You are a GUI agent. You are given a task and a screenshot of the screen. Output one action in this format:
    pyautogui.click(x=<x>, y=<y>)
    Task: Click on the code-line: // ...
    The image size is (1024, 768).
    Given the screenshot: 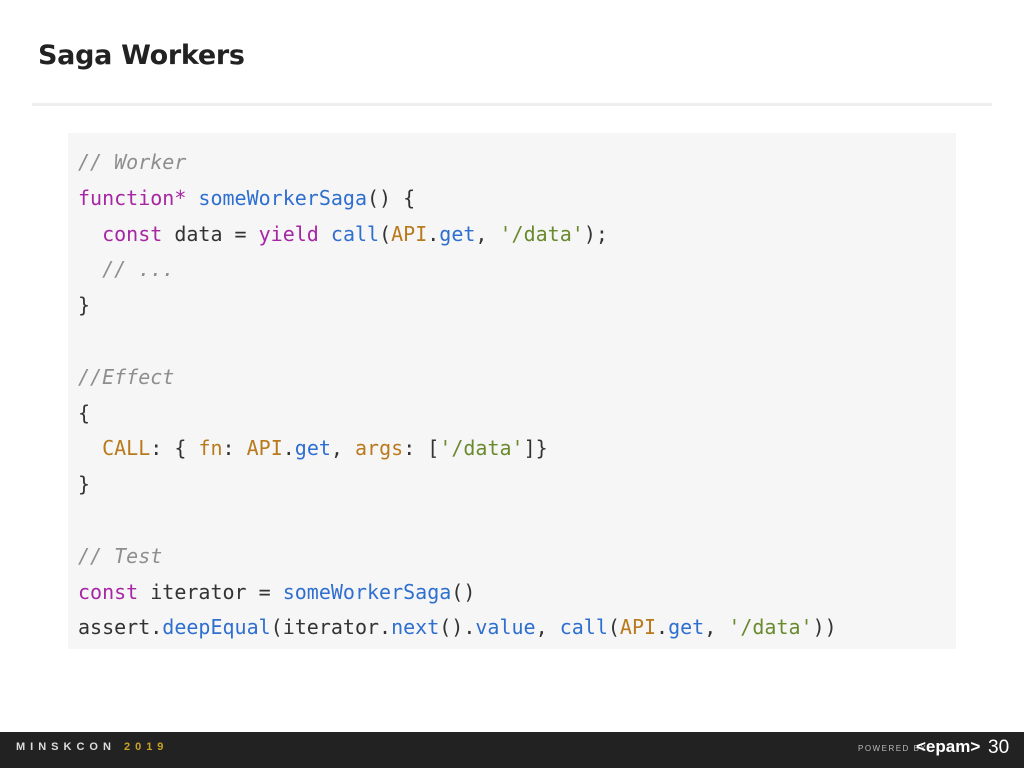 What is the action you would take?
    pyautogui.click(x=517, y=270)
    